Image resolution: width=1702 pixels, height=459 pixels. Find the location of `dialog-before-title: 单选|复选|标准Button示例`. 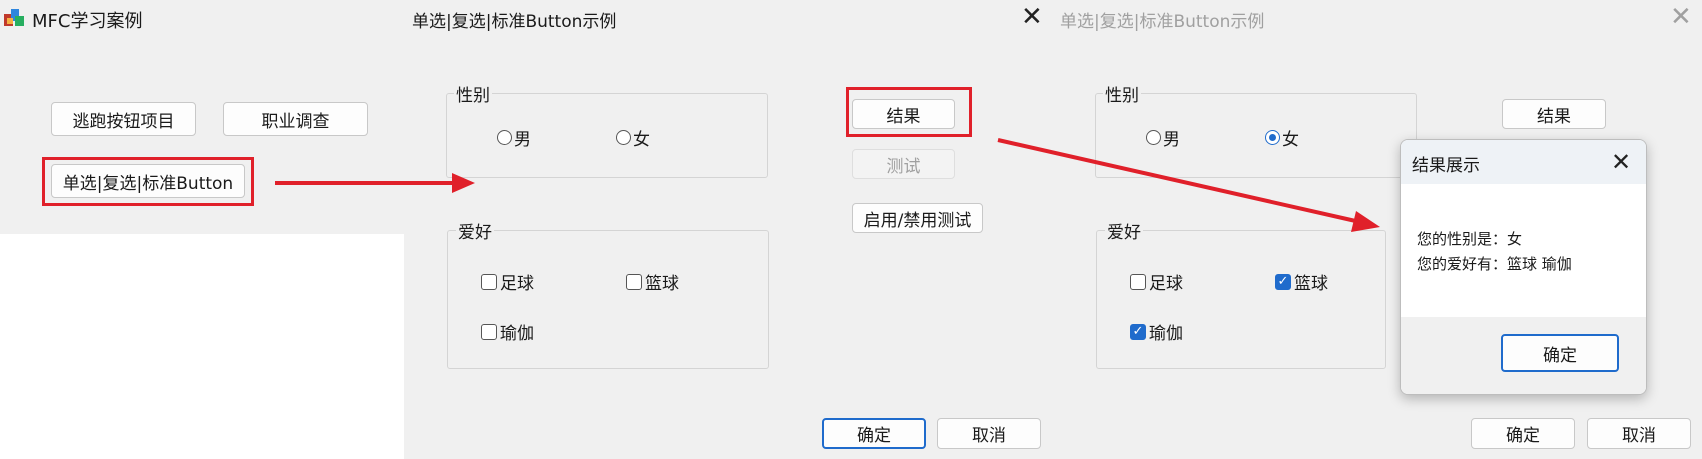

dialog-before-title: 单选|复选|标准Button示例 is located at coordinates (514, 22).